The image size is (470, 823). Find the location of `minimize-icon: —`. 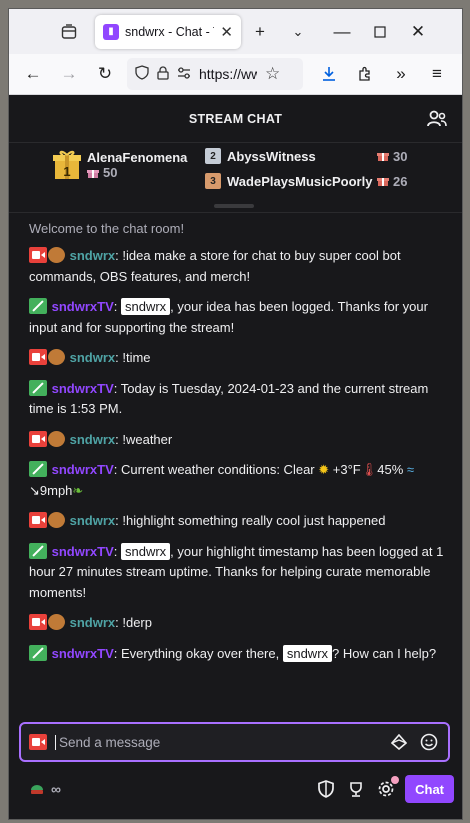

minimize-icon: — is located at coordinates (342, 31).